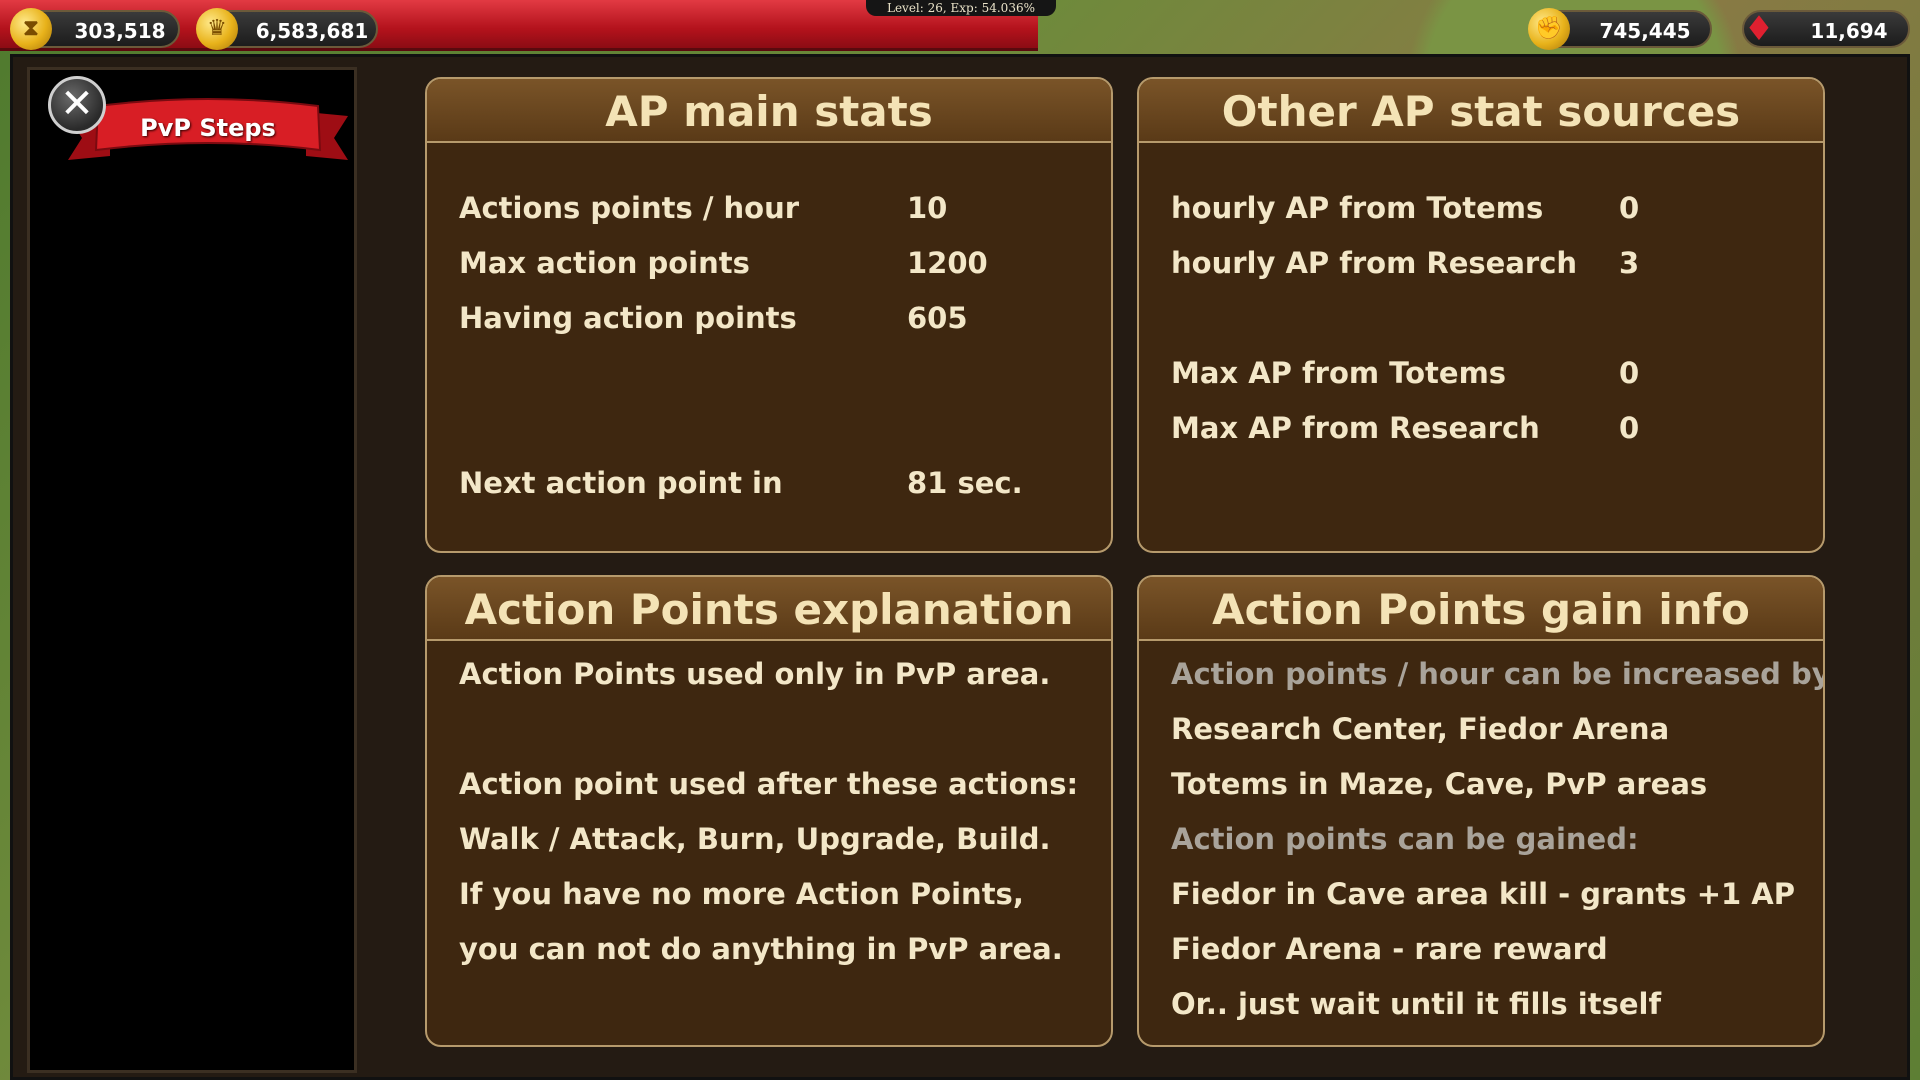 The height and width of the screenshot is (1080, 1920). I want to click on close-icon: ✕, so click(77, 104).